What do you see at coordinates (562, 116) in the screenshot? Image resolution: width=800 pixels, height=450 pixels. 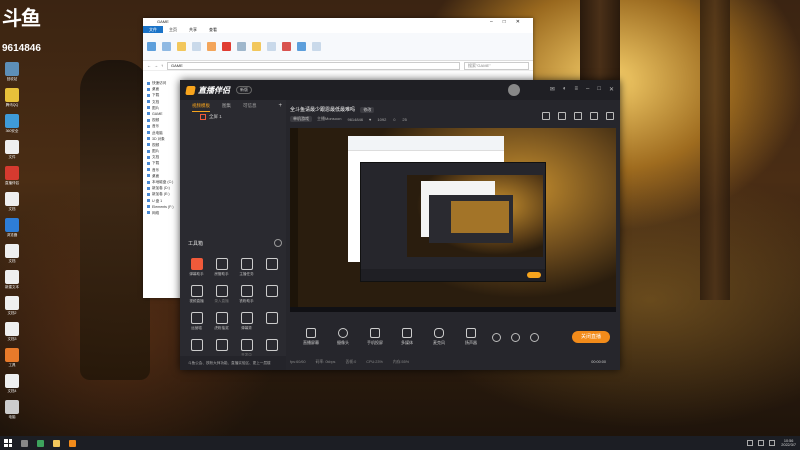 I see `lock-icon` at bounding box center [562, 116].